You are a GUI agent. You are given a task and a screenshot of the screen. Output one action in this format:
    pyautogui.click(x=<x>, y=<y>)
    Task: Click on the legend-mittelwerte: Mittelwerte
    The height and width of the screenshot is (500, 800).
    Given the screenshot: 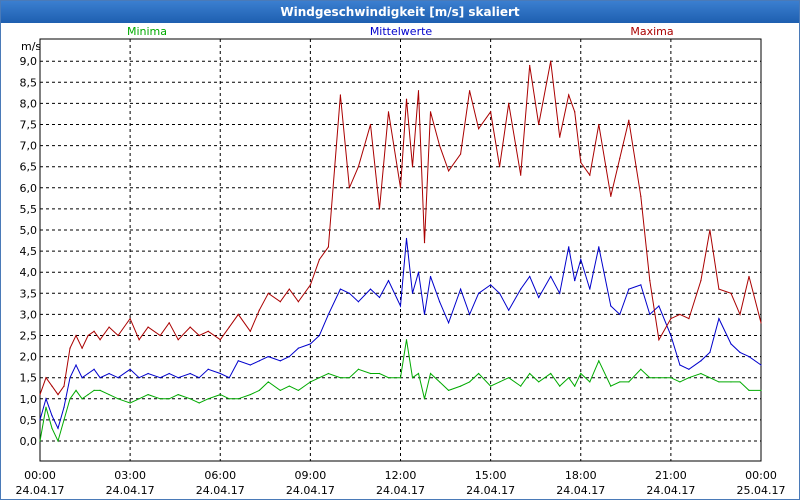 What is the action you would take?
    pyautogui.click(x=401, y=31)
    